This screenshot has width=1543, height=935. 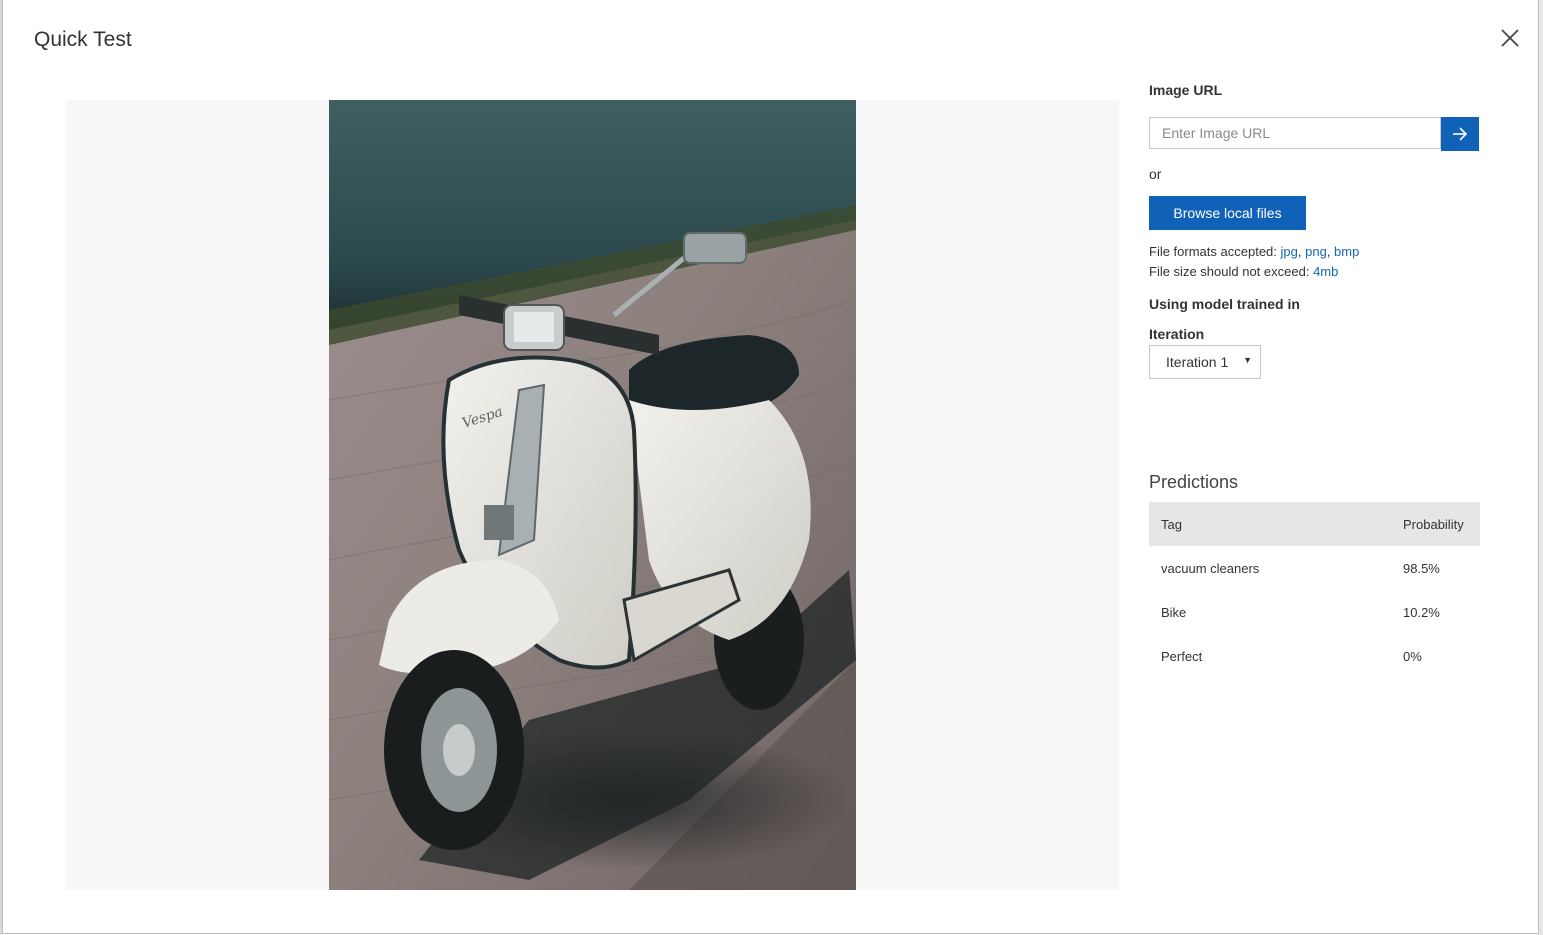 What do you see at coordinates (1186, 90) in the screenshot?
I see `image-url-label: Image URL` at bounding box center [1186, 90].